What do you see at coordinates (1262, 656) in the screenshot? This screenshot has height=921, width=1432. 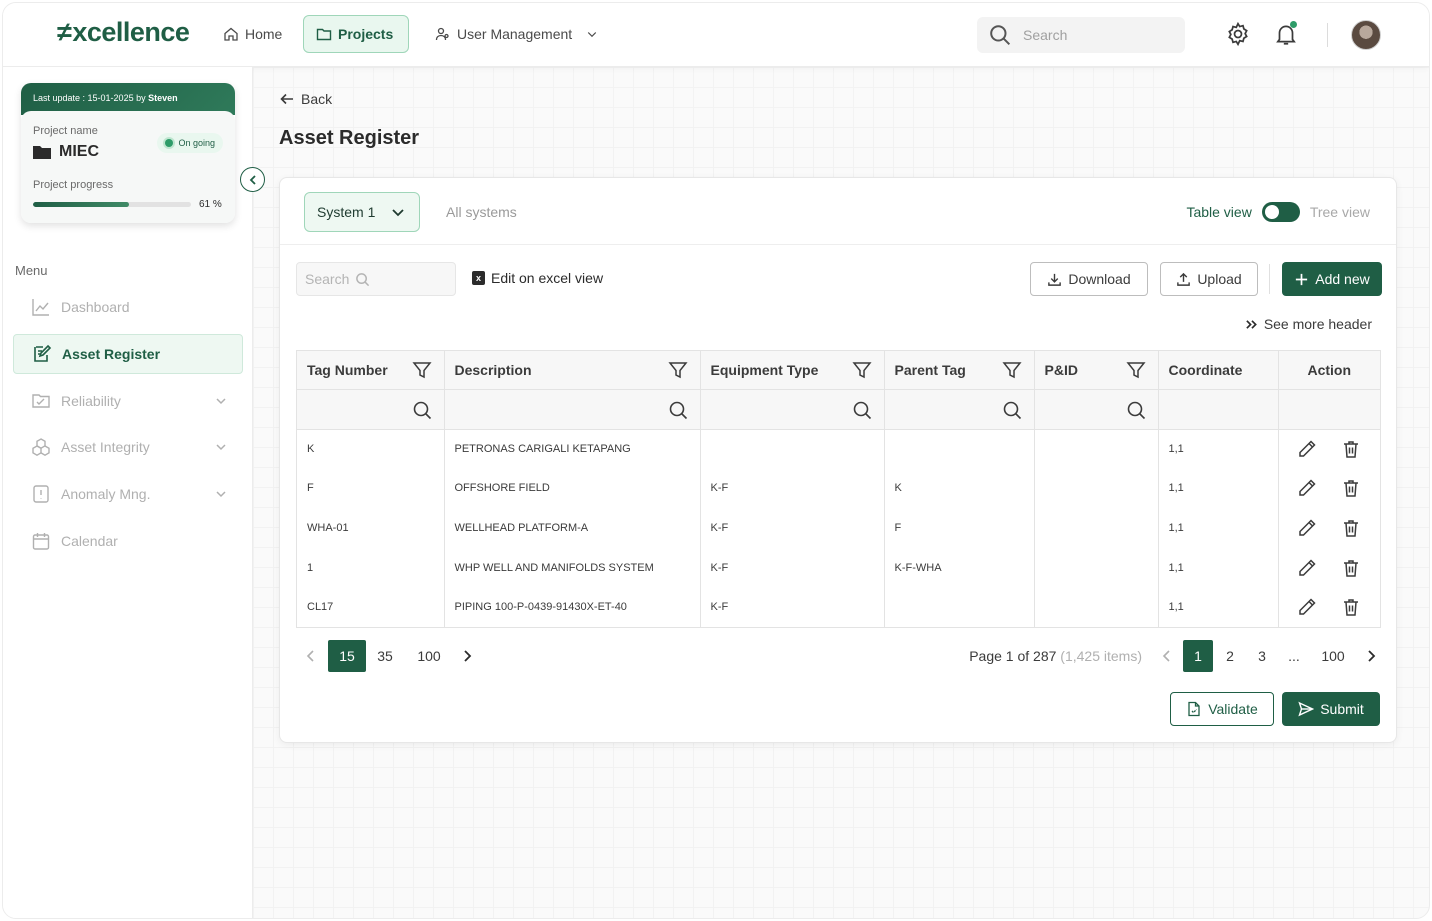 I see `page-number: 3` at bounding box center [1262, 656].